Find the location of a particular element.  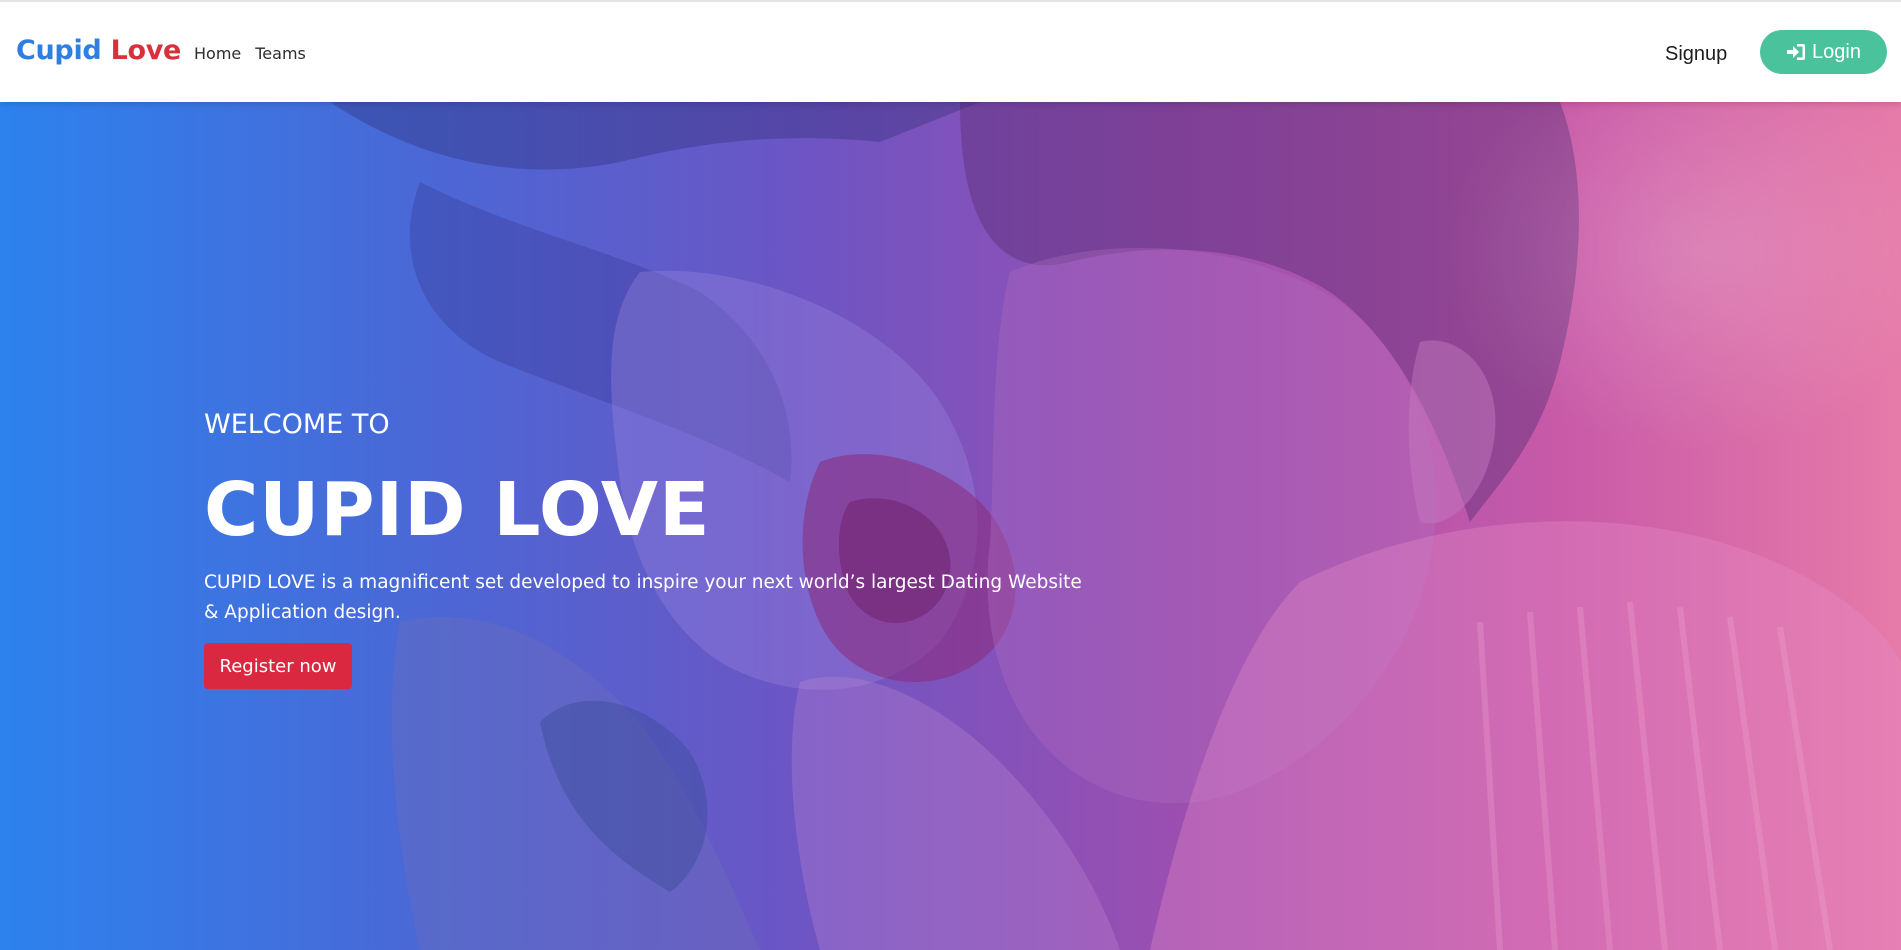

brand-logo-first-word: Cupid is located at coordinates (59, 50).